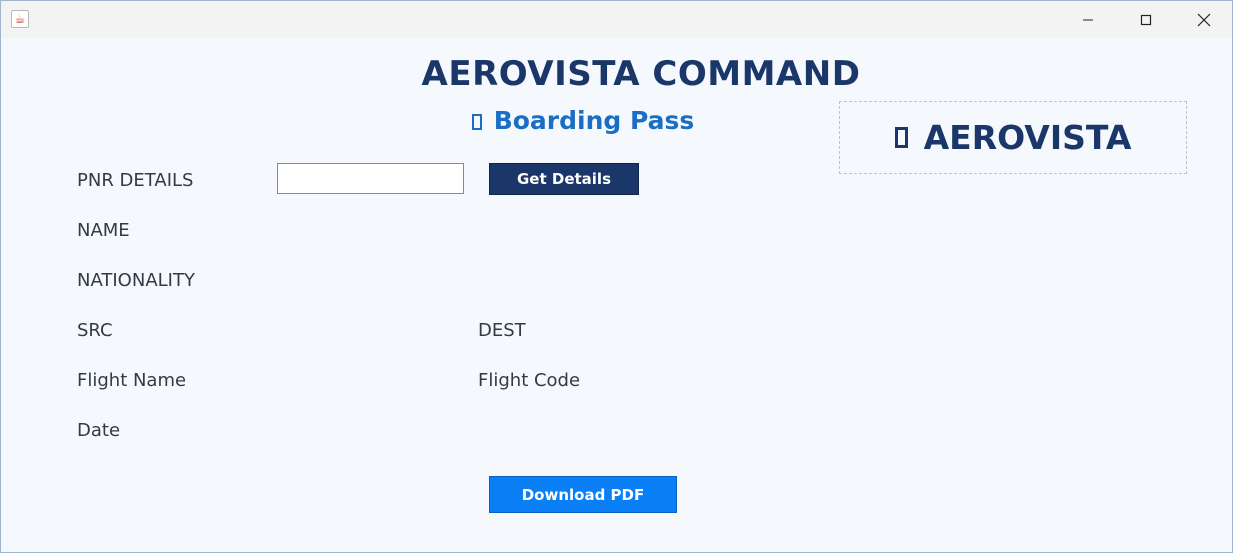 This screenshot has height=553, width=1233. I want to click on date-label: Date, so click(99, 430).